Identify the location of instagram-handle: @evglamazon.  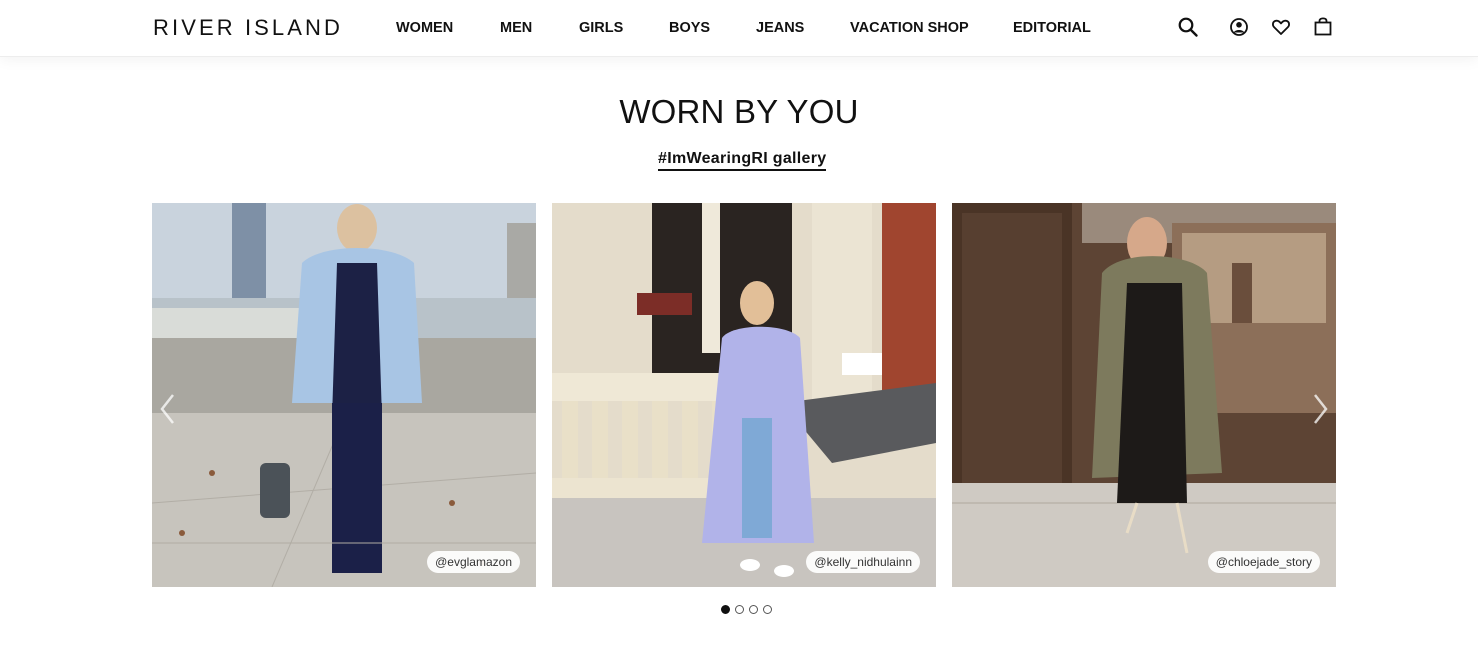
(473, 562).